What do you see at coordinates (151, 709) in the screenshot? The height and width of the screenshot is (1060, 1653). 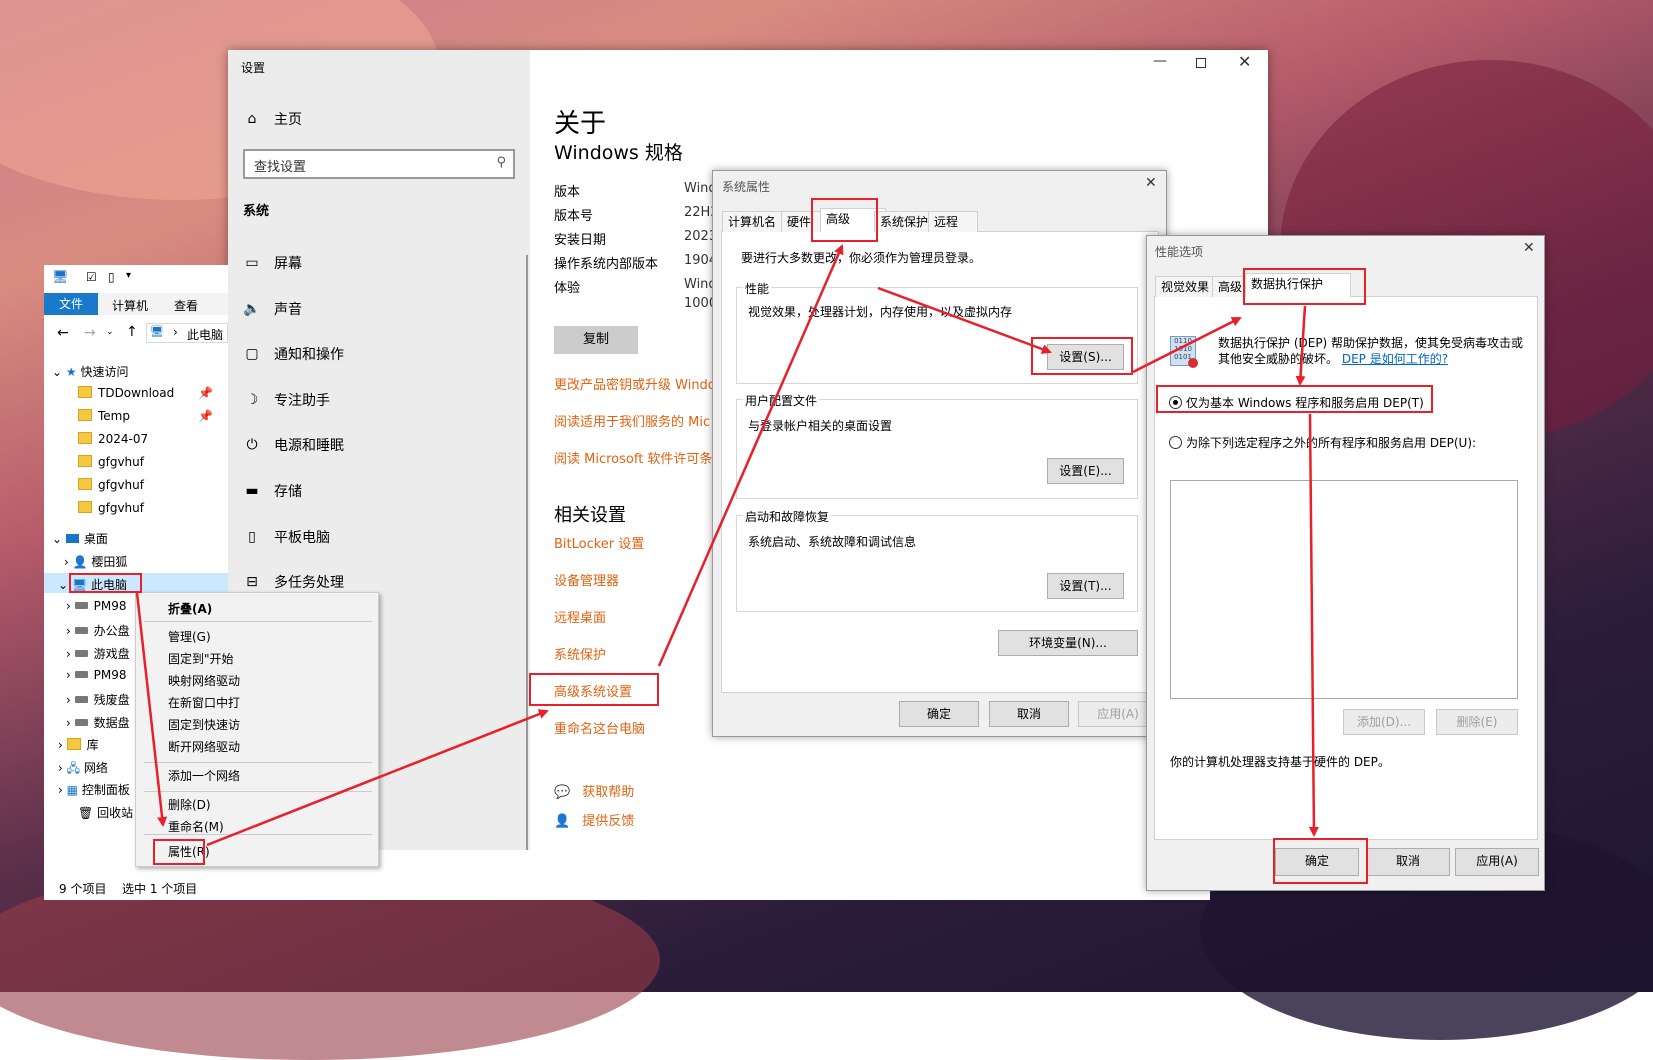 I see `arrow-this-pc-to-properties` at bounding box center [151, 709].